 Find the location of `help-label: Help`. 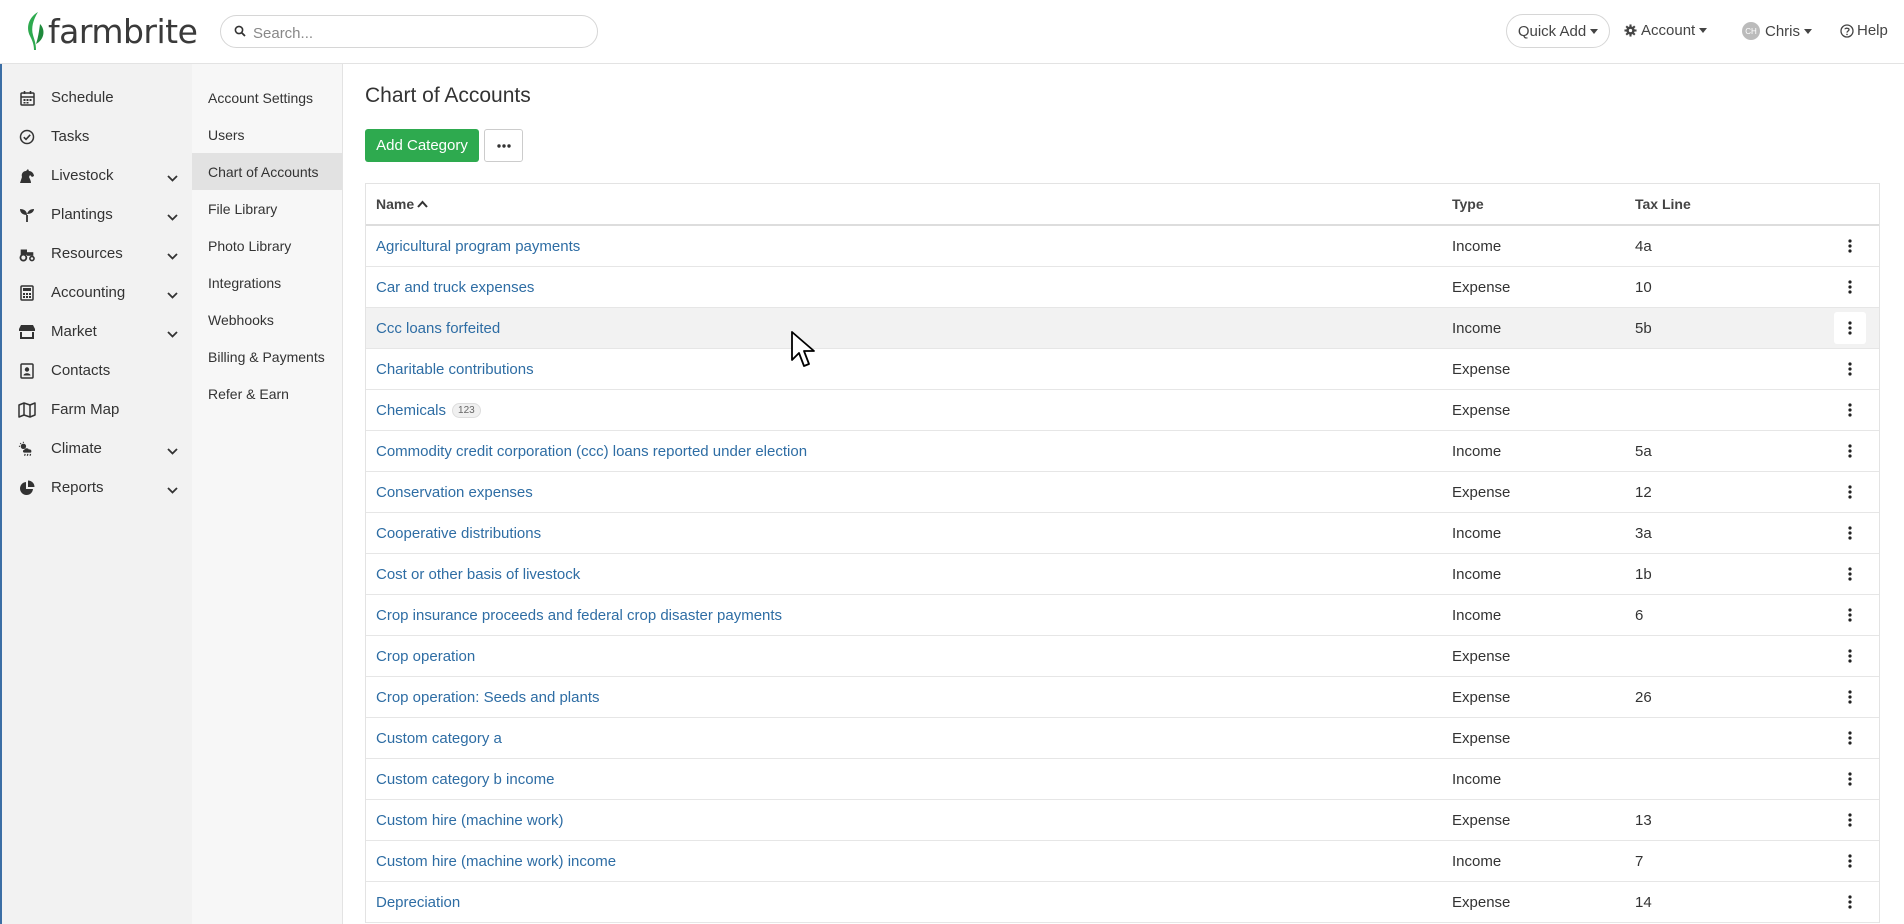

help-label: Help is located at coordinates (1872, 30).